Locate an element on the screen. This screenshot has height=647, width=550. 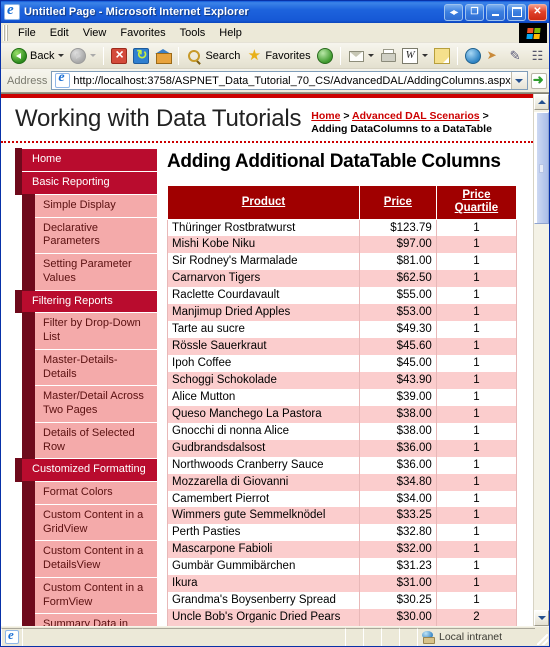
table-row: Uncle Bob's Organic Dried Pears $30.00 2 is located at coordinates (342, 617).